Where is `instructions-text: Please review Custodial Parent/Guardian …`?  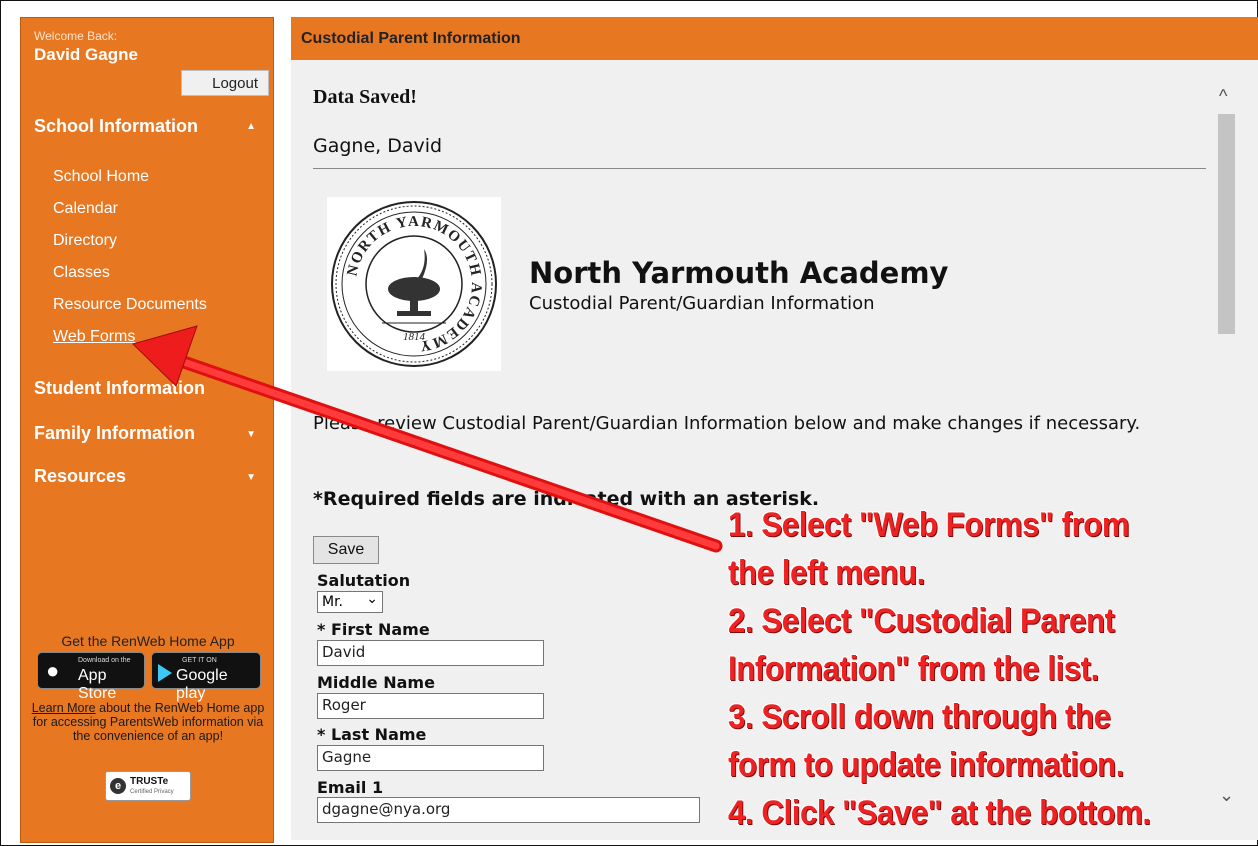
instructions-text: Please review Custodial Parent/Guardian … is located at coordinates (727, 423).